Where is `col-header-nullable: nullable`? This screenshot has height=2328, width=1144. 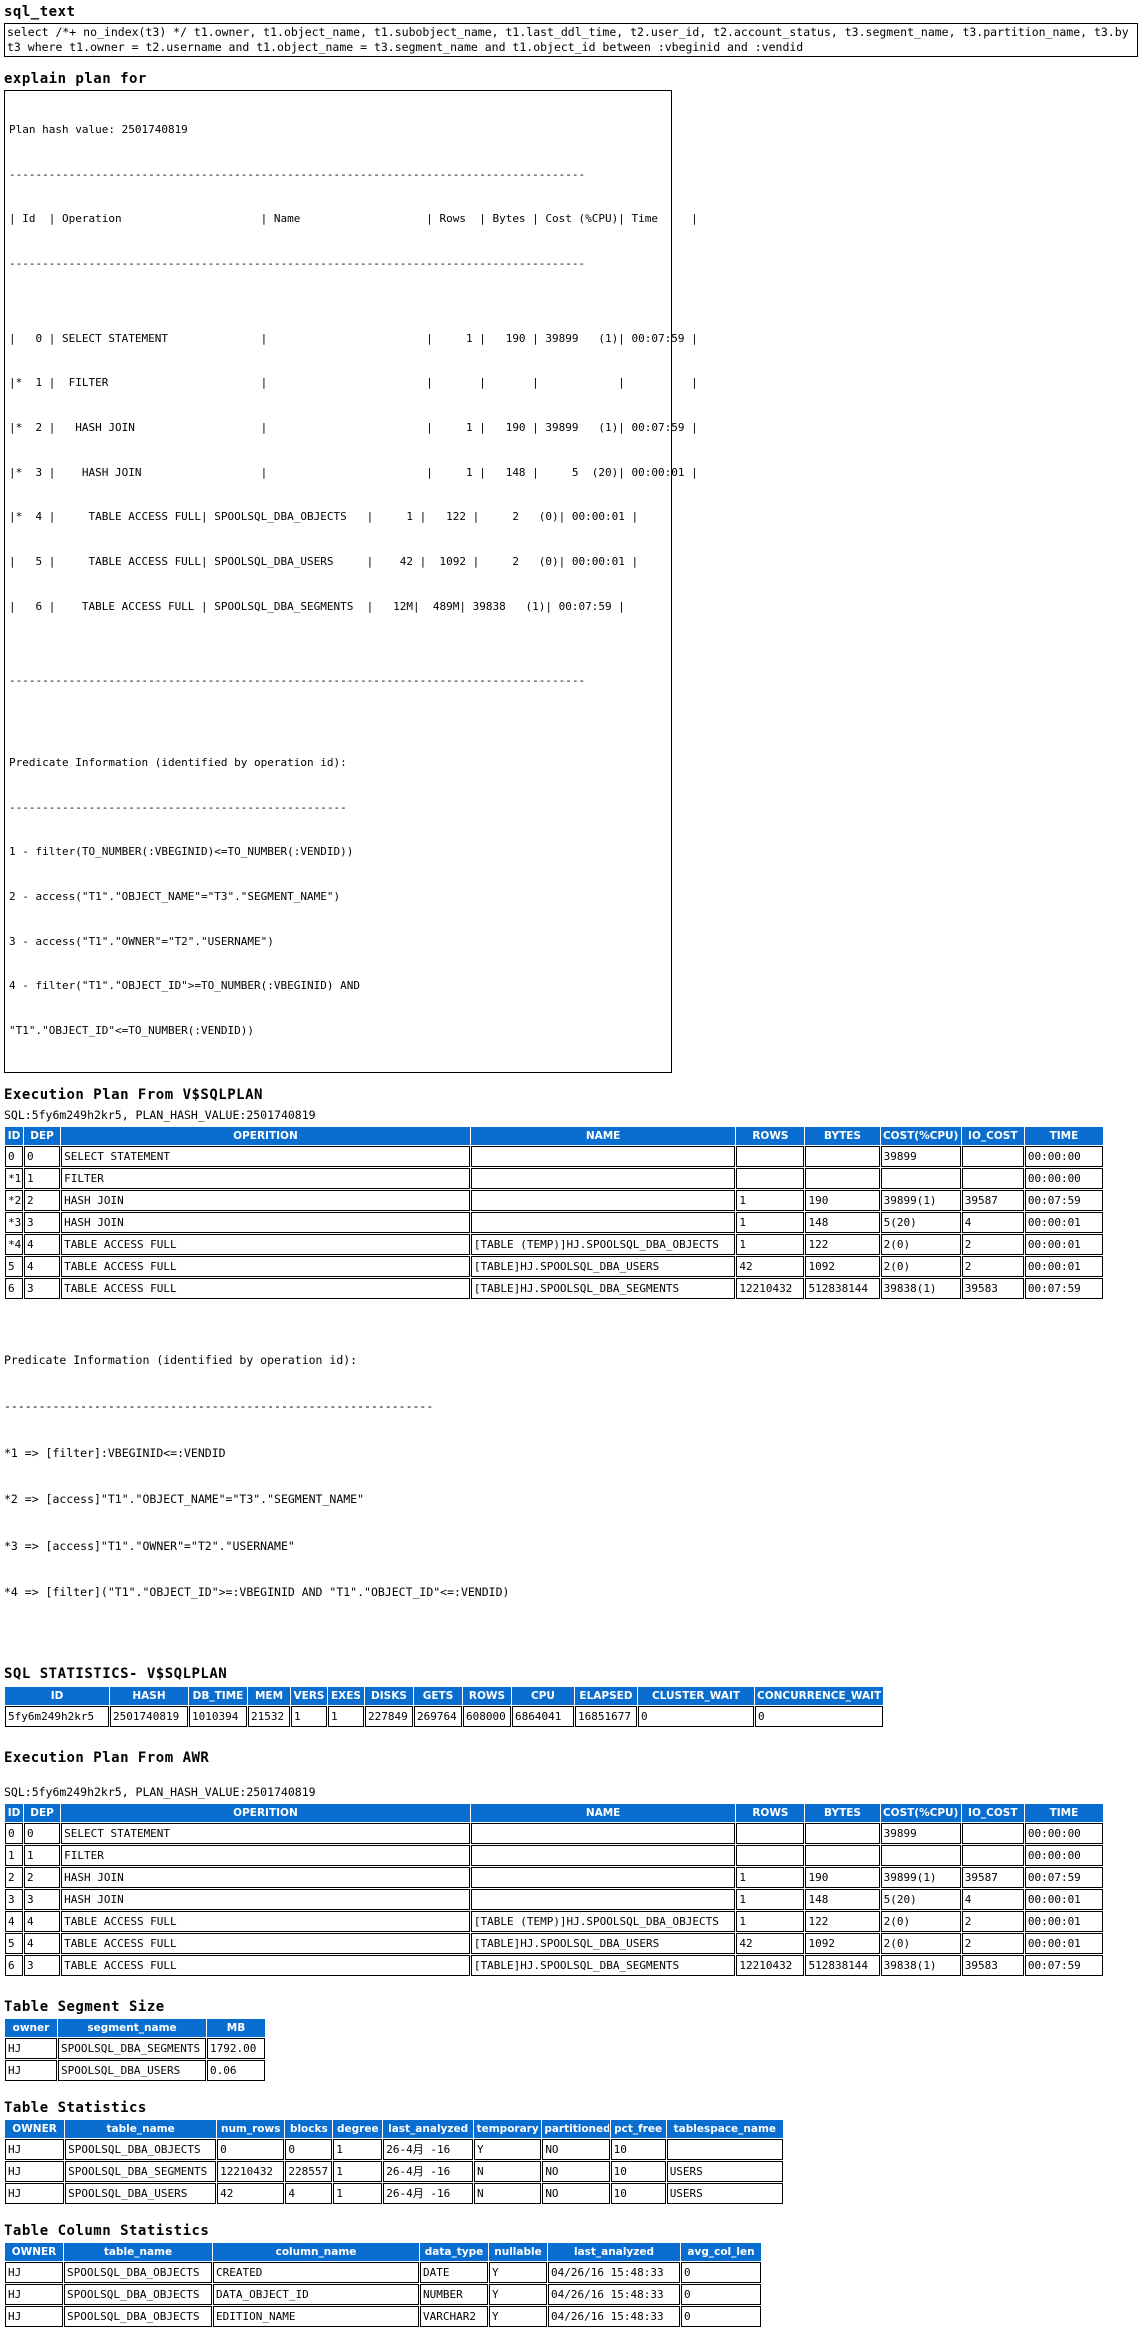
col-header-nullable: nullable is located at coordinates (518, 2251).